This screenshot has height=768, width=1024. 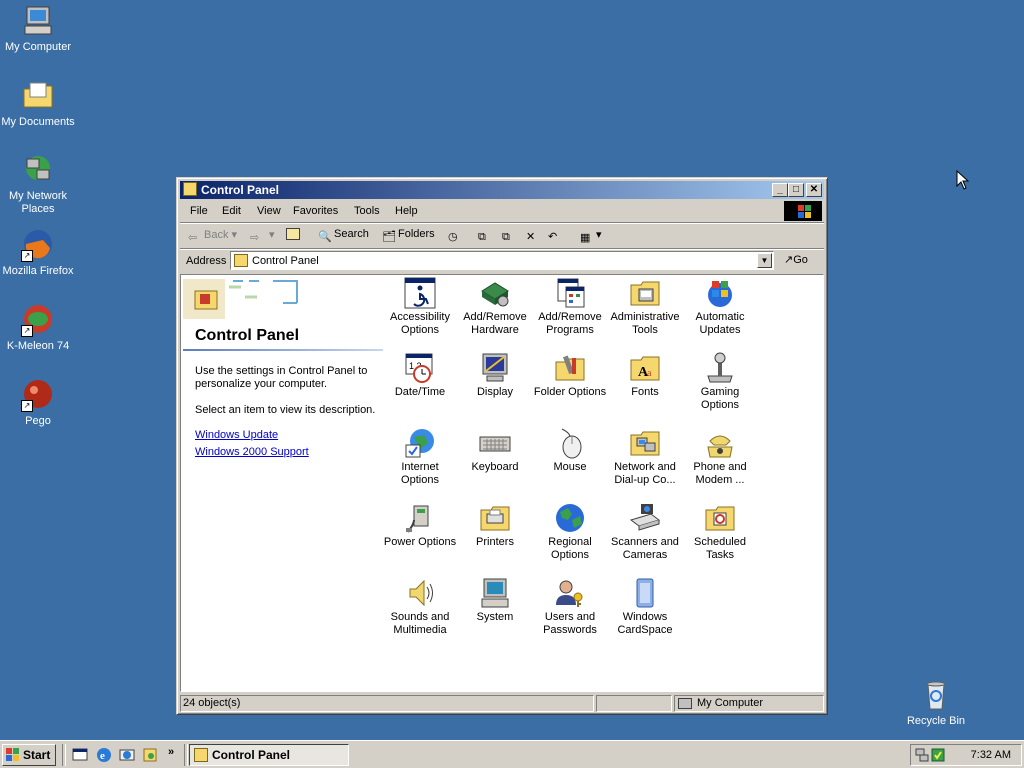 What do you see at coordinates (389, 237) in the screenshot?
I see `folders-icon: 🗂` at bounding box center [389, 237].